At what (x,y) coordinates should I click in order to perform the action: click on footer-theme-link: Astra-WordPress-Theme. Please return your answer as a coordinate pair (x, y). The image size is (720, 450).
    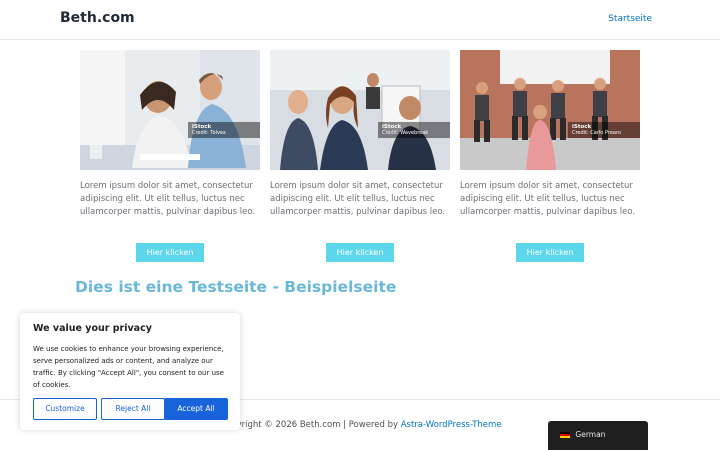
    Looking at the image, I should click on (451, 425).